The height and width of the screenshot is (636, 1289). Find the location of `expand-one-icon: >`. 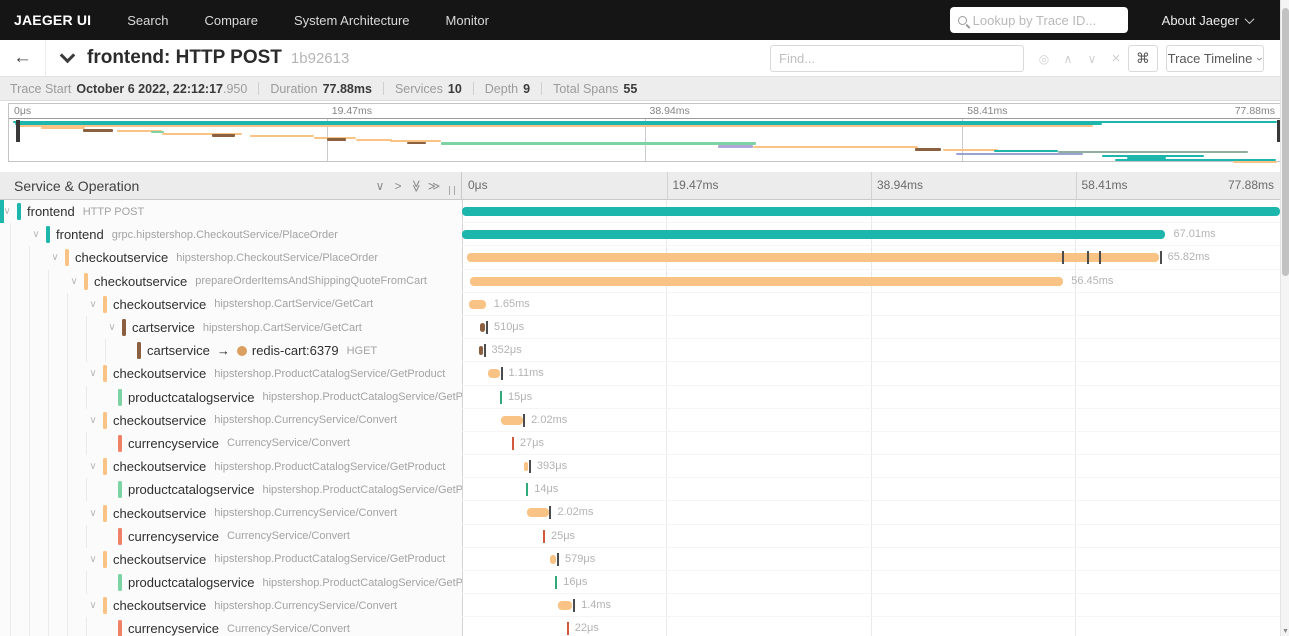

expand-one-icon: > is located at coordinates (398, 186).